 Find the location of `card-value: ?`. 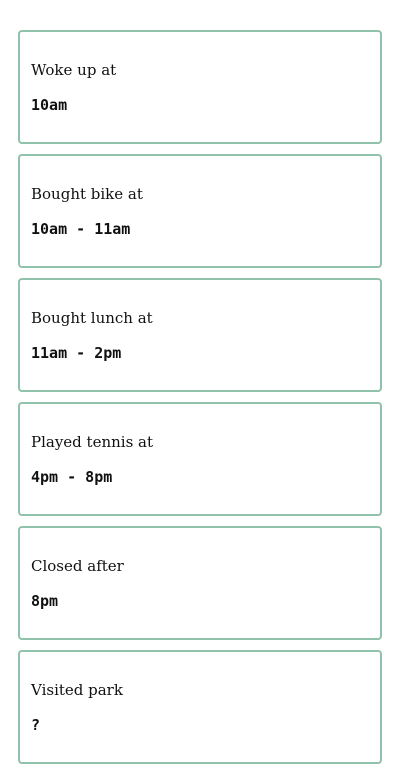

card-value: ? is located at coordinates (36, 725).